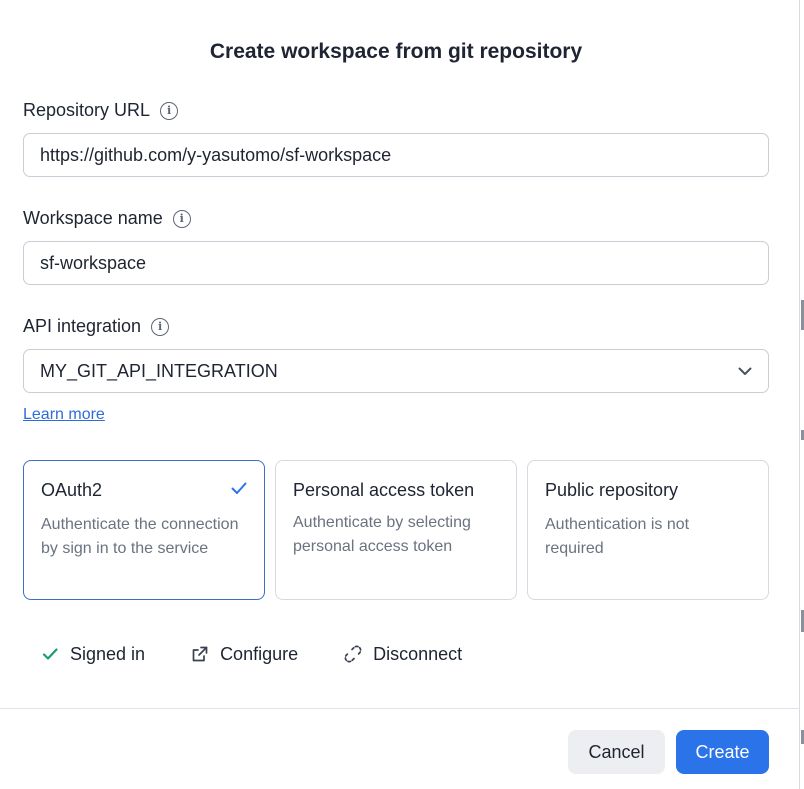  I want to click on configure-button: Configure, so click(244, 654).